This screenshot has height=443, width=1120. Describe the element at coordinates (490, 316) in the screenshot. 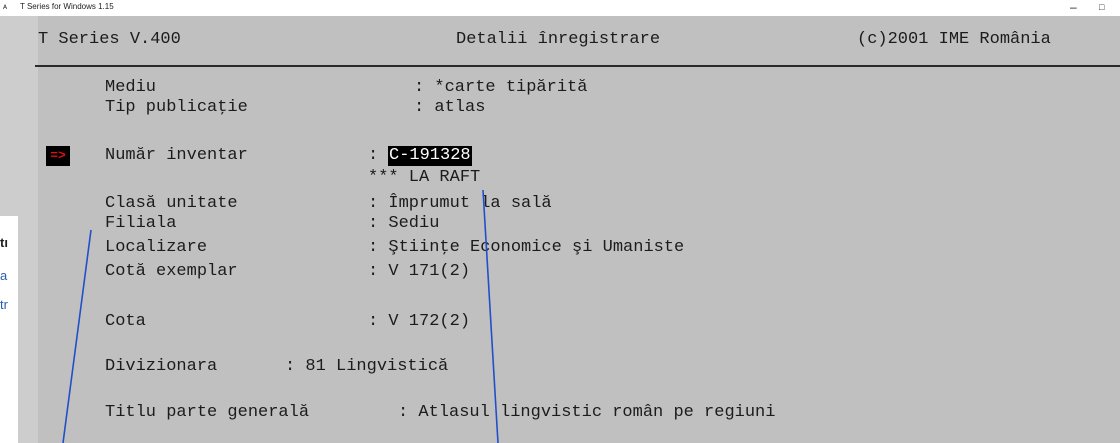

I see `annotation-line-right` at that location.